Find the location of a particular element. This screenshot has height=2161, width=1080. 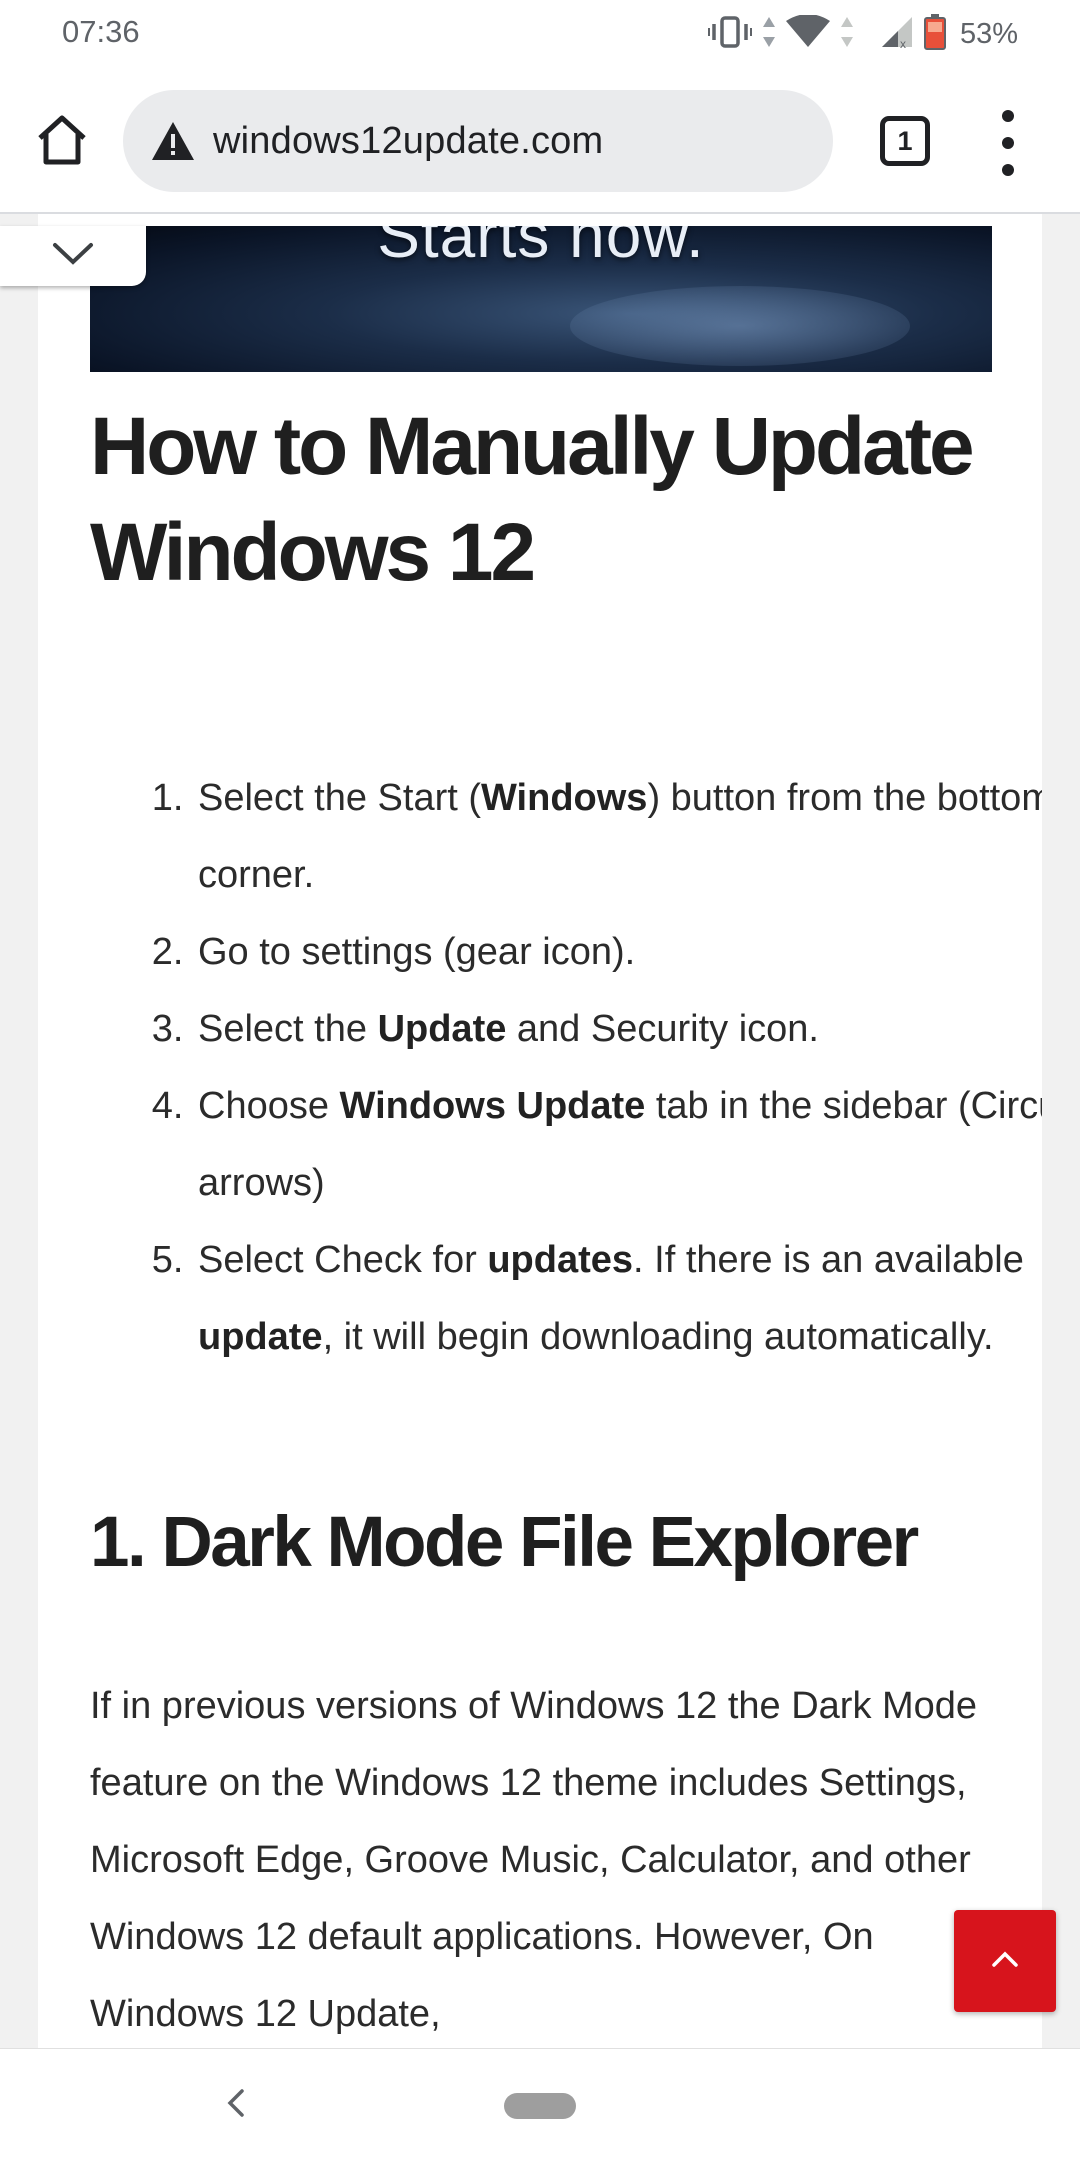

url-text: windows12update.com is located at coordinates (408, 141).